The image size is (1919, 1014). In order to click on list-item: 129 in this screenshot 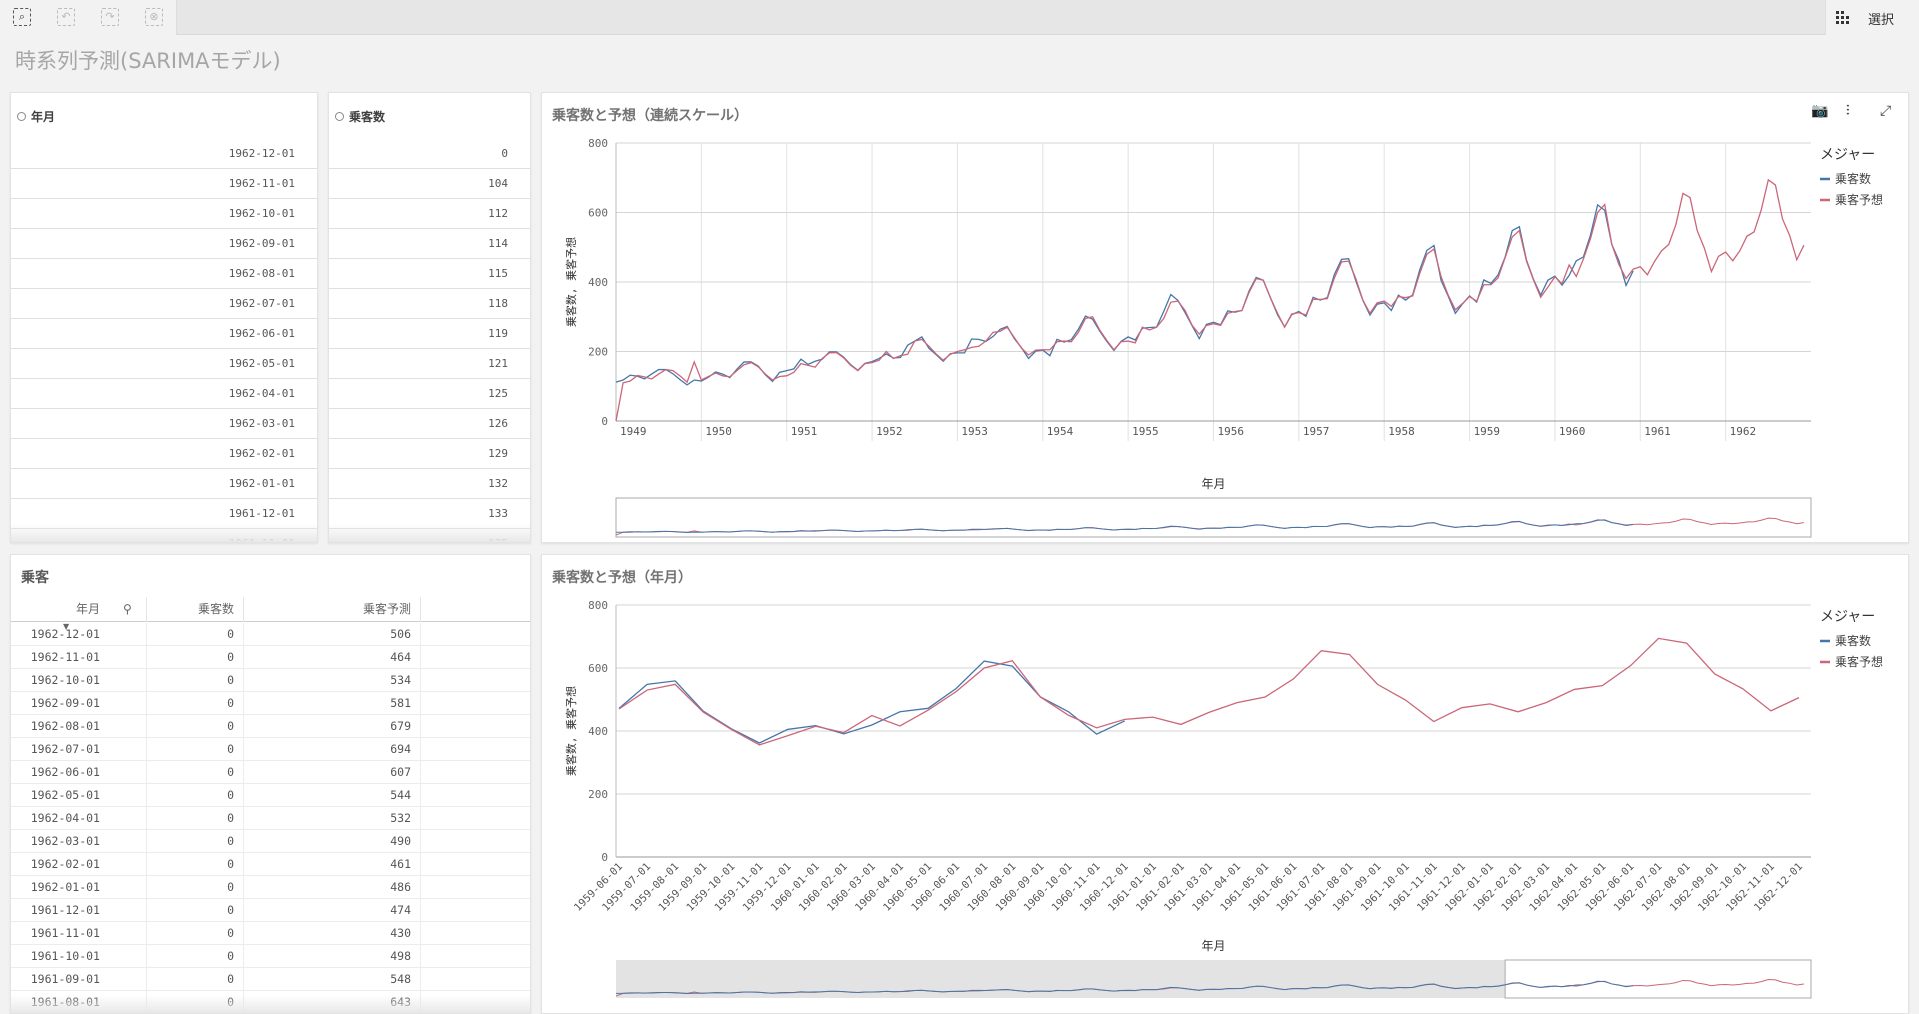, I will do `click(429, 454)`.